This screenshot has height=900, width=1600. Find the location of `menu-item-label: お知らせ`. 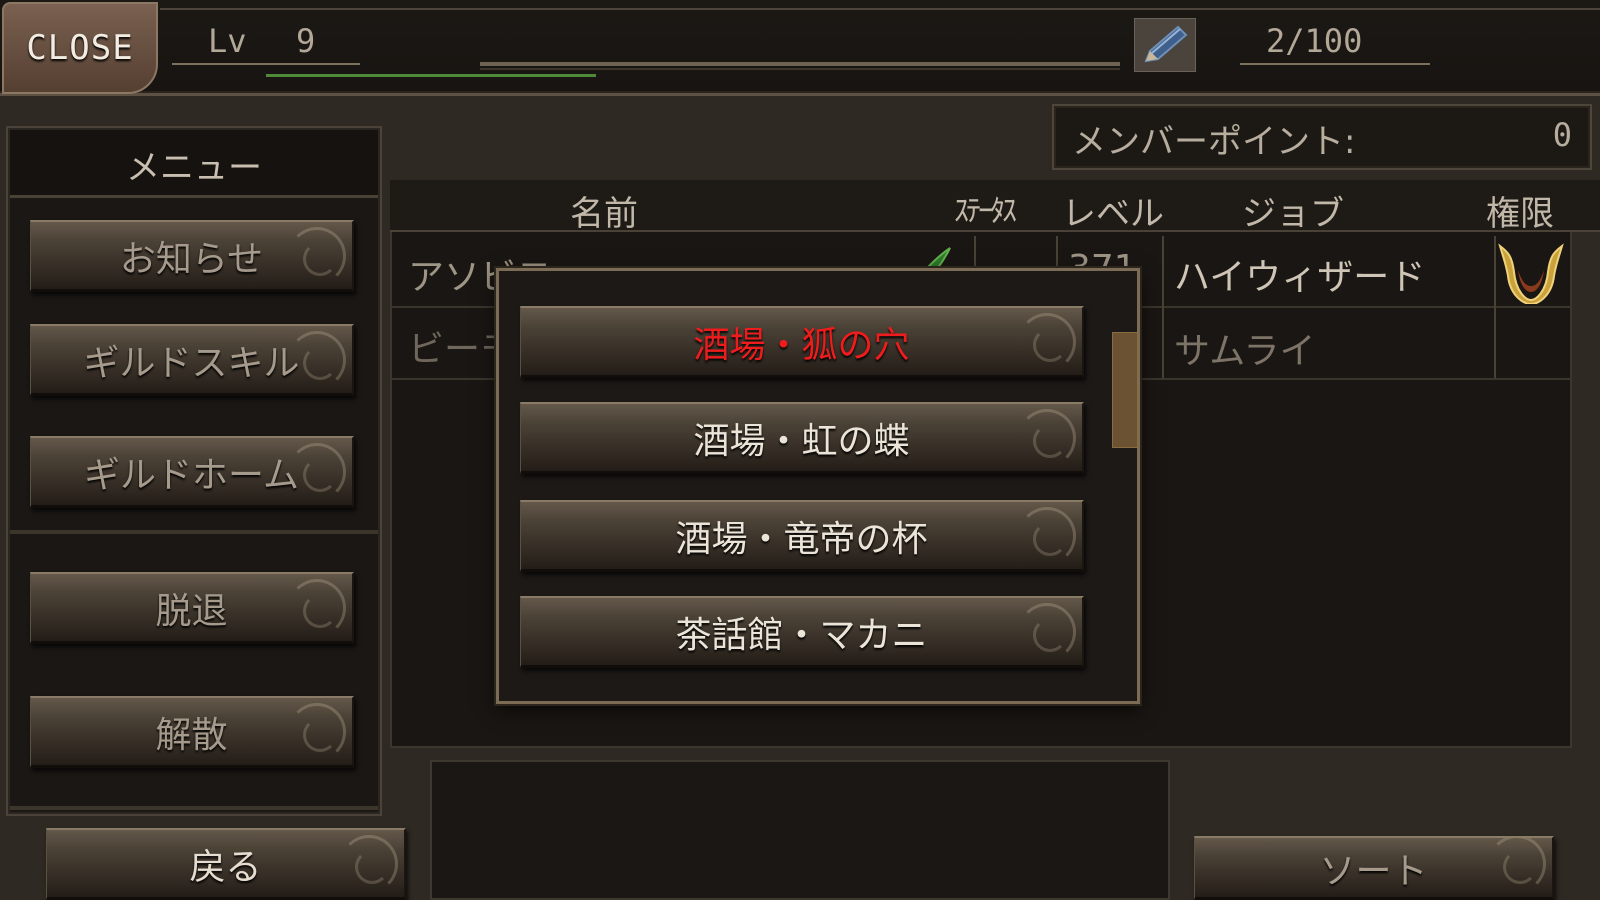

menu-item-label: お知らせ is located at coordinates (191, 259).